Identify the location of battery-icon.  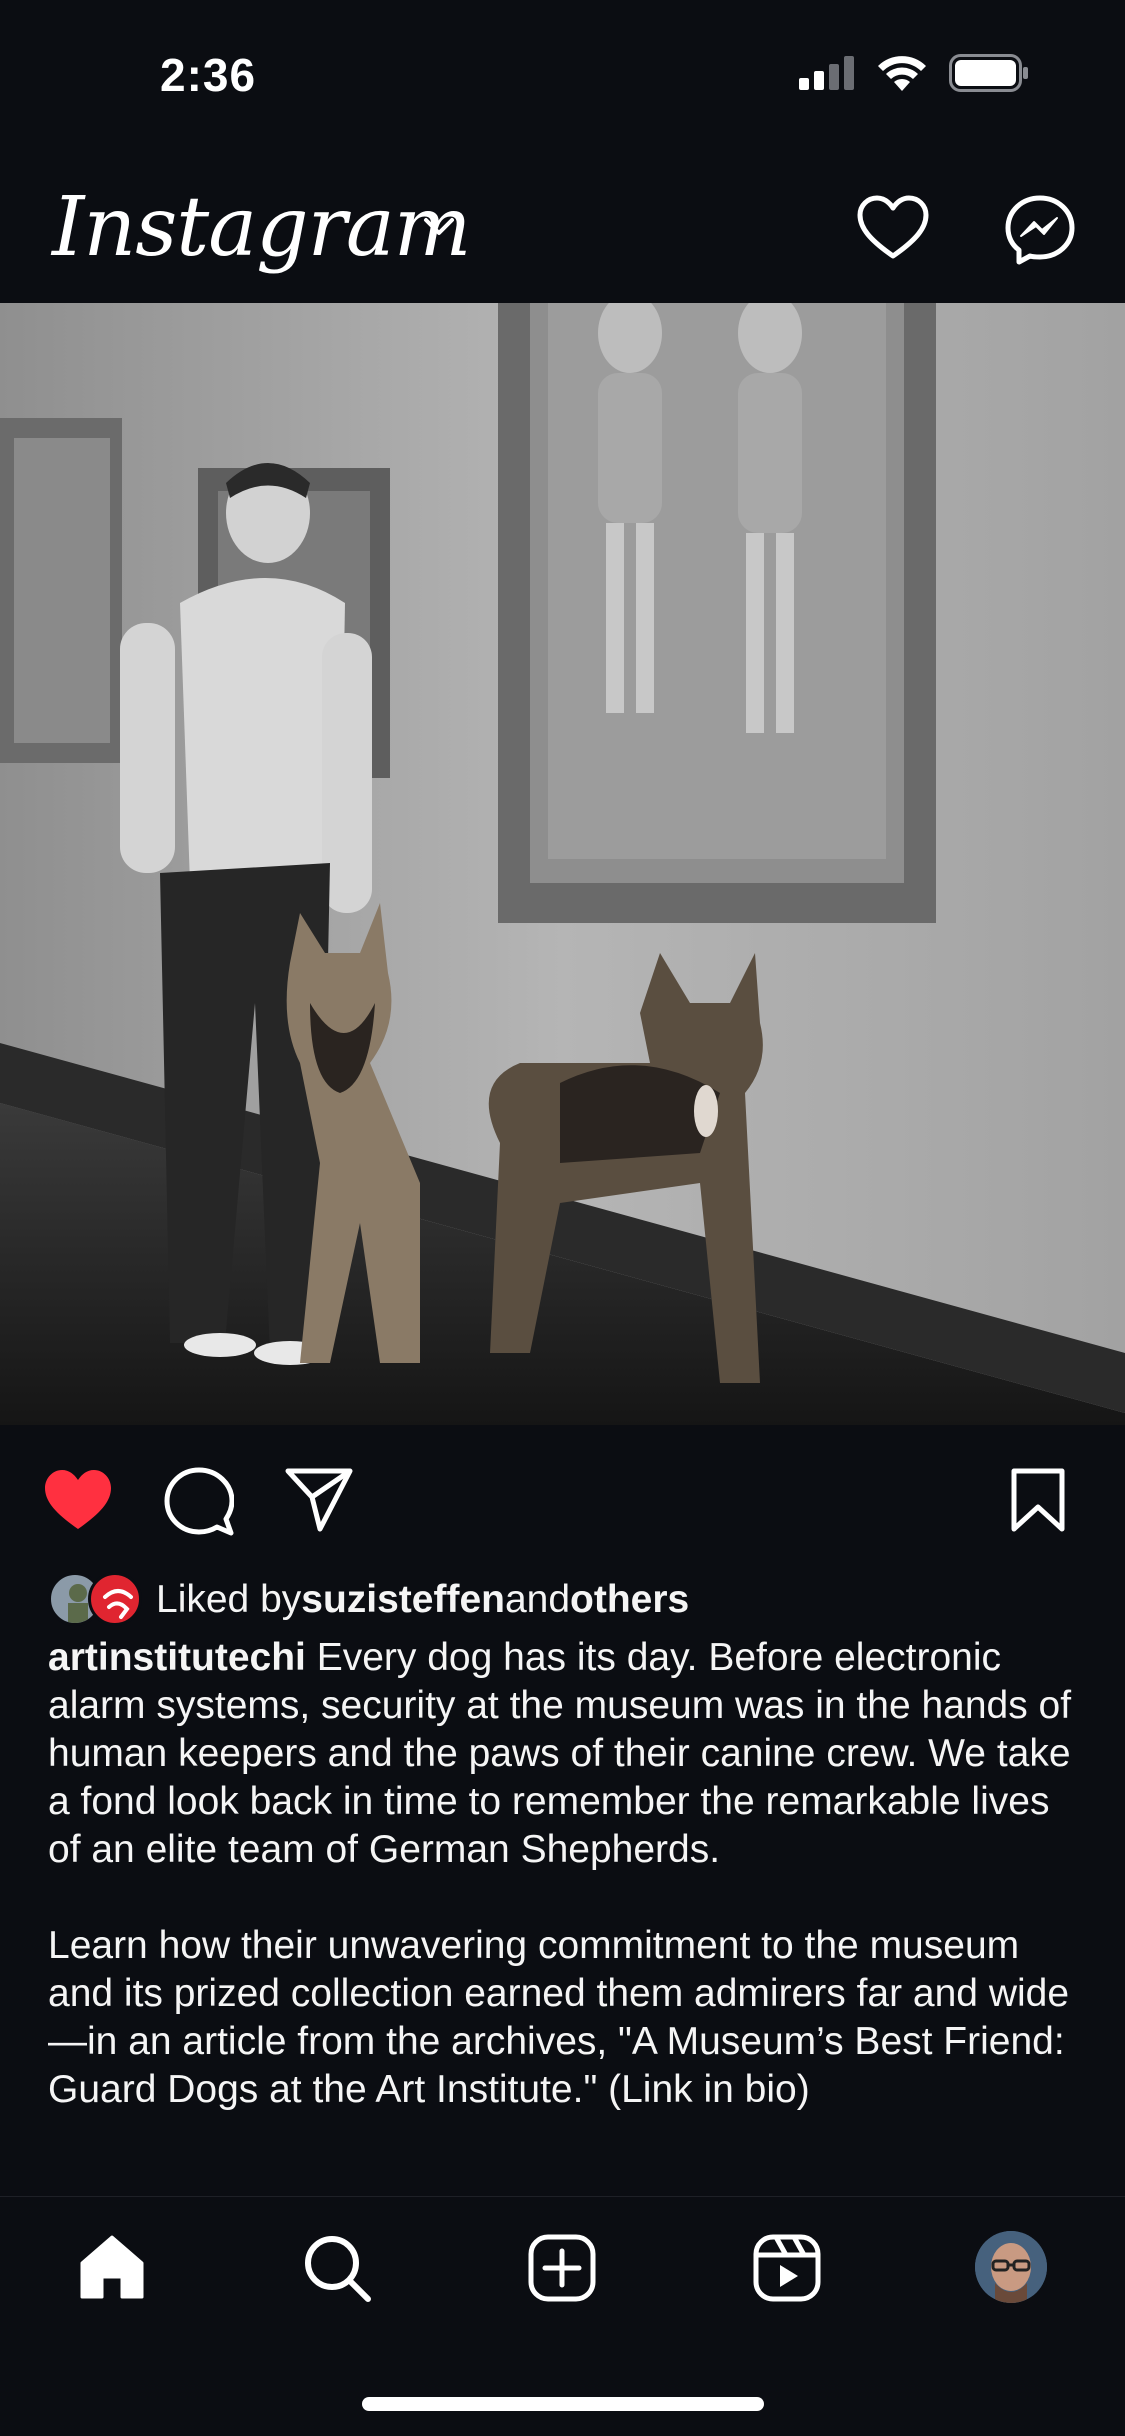
(988, 73).